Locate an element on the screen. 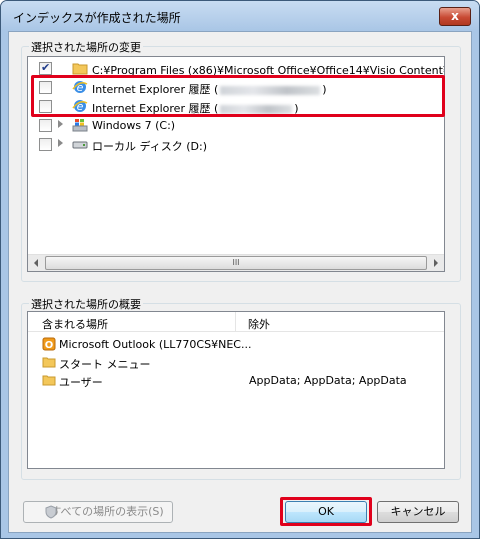 The width and height of the screenshot is (480, 539). outlook-icon: O is located at coordinates (49, 344).